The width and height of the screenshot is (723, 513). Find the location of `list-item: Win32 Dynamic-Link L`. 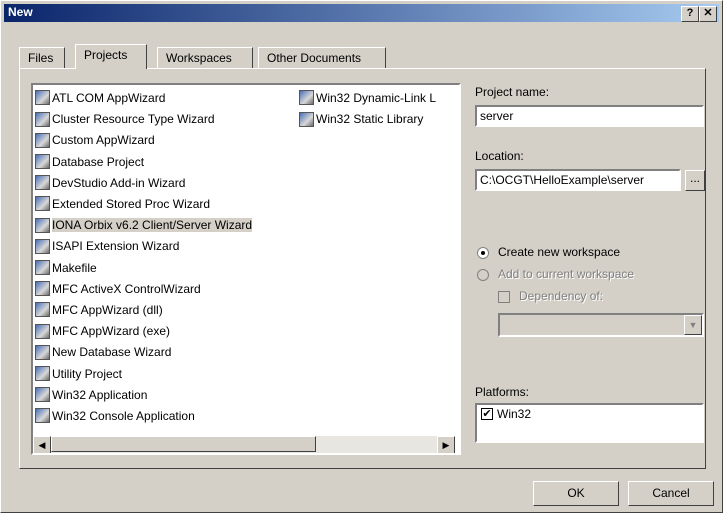

list-item: Win32 Dynamic-Link L is located at coordinates (367, 97).